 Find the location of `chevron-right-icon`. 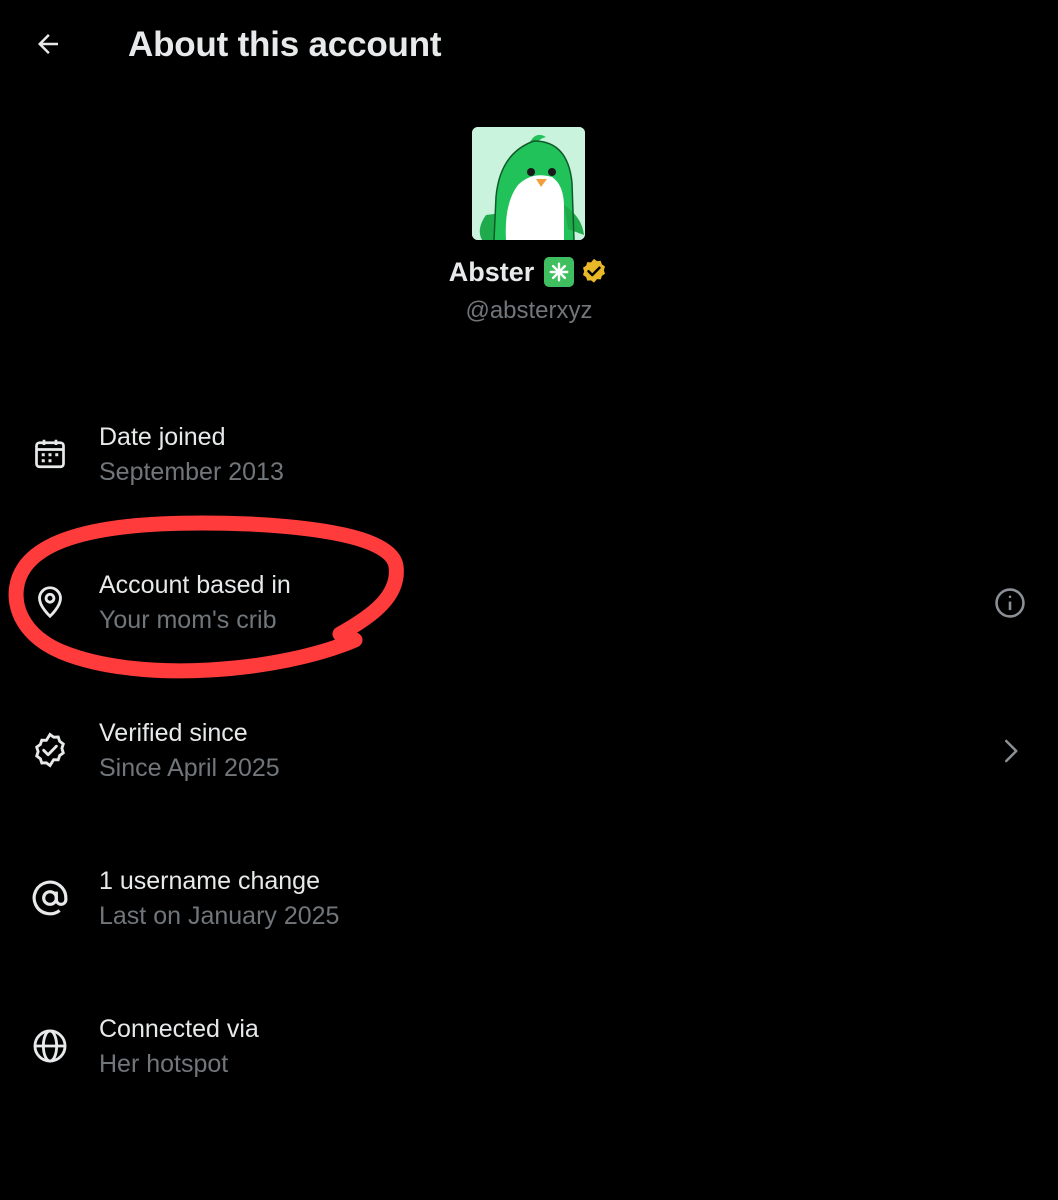

chevron-right-icon is located at coordinates (1010, 751).